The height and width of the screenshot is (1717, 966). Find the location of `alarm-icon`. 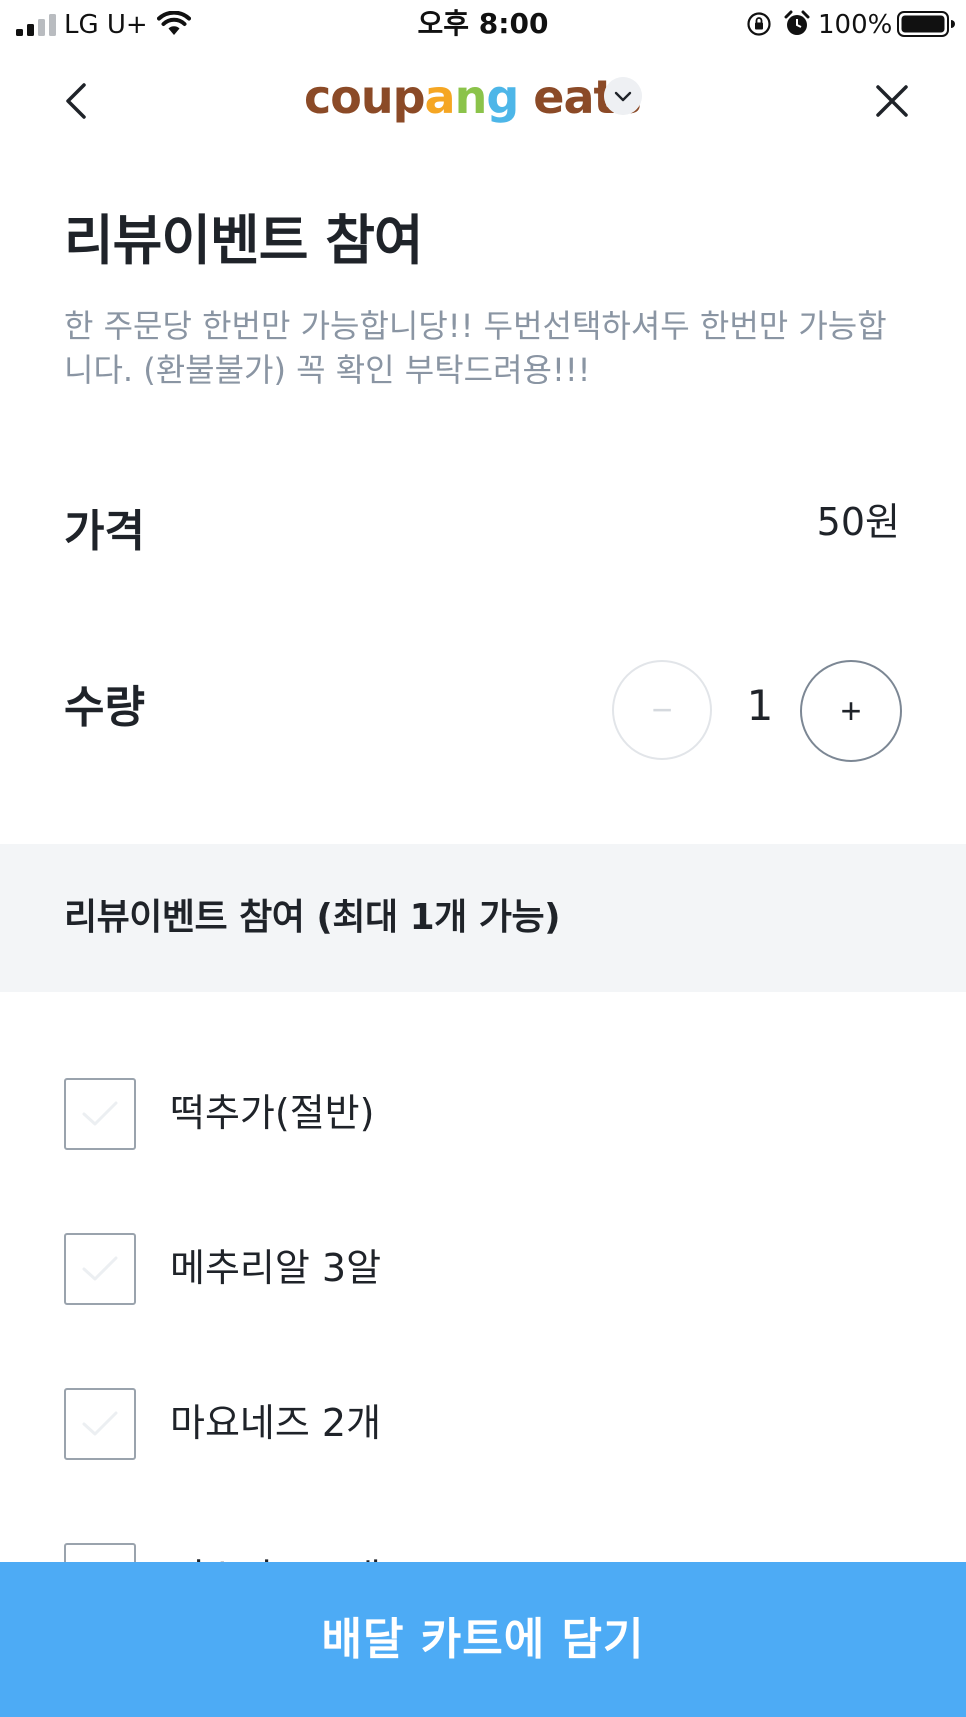

alarm-icon is located at coordinates (797, 22).